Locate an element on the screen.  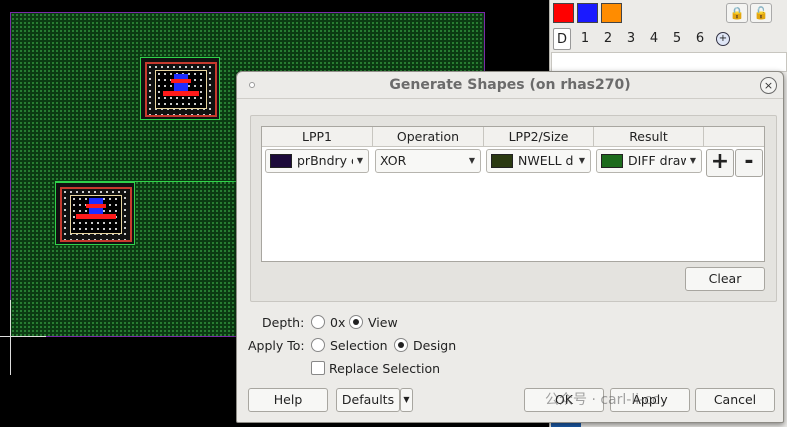
apply-selection-label: Selection is located at coordinates (359, 345).